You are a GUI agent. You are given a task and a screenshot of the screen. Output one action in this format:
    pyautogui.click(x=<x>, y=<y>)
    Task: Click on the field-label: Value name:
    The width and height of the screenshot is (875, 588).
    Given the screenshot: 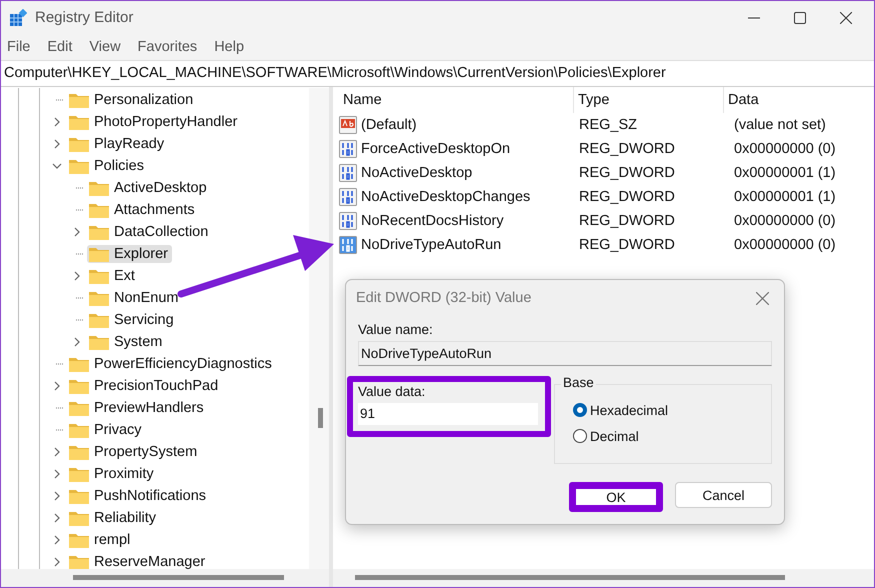 What is the action you would take?
    pyautogui.click(x=396, y=329)
    